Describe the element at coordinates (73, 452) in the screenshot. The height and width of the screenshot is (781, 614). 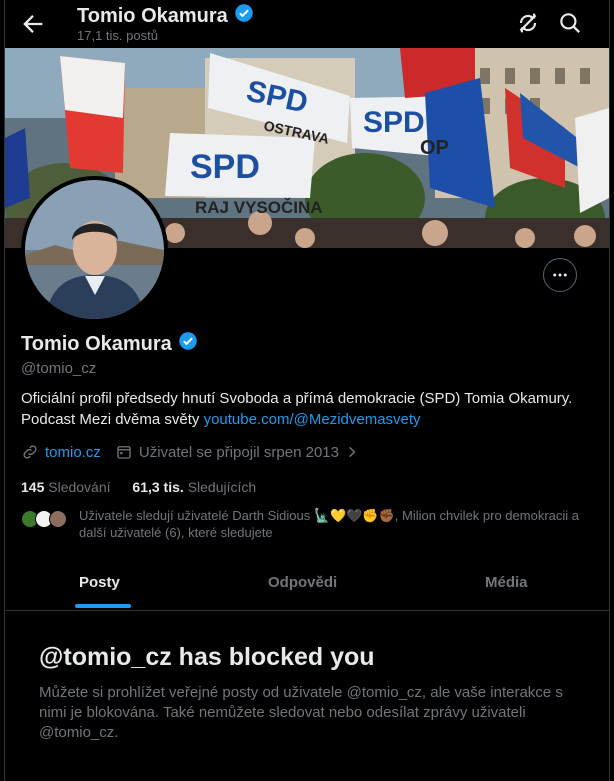
I see `website-link: tomio.cz` at that location.